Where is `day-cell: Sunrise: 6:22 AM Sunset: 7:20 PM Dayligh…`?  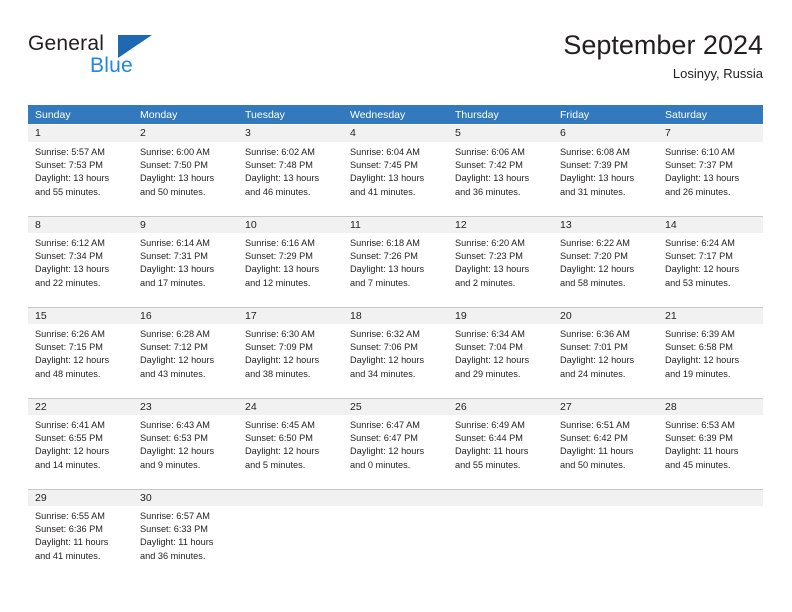 day-cell: Sunrise: 6:22 AM Sunset: 7:20 PM Dayligh… is located at coordinates (605, 269).